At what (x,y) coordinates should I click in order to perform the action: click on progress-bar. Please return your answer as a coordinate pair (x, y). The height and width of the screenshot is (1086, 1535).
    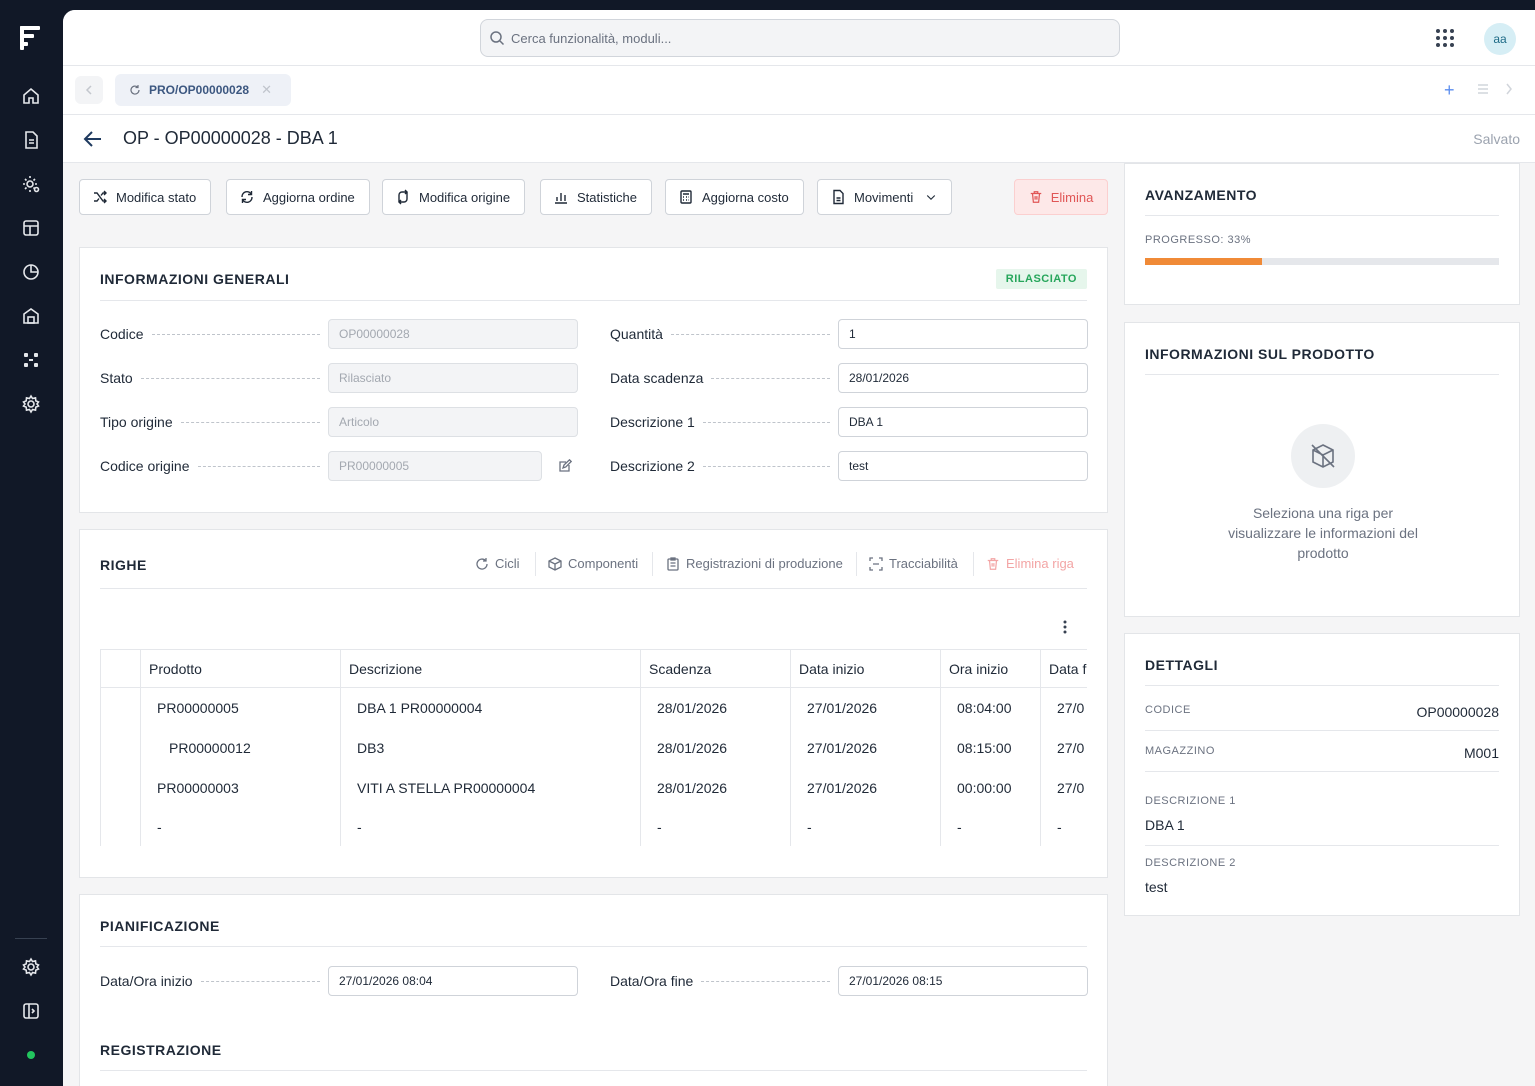
    Looking at the image, I should click on (1322, 261).